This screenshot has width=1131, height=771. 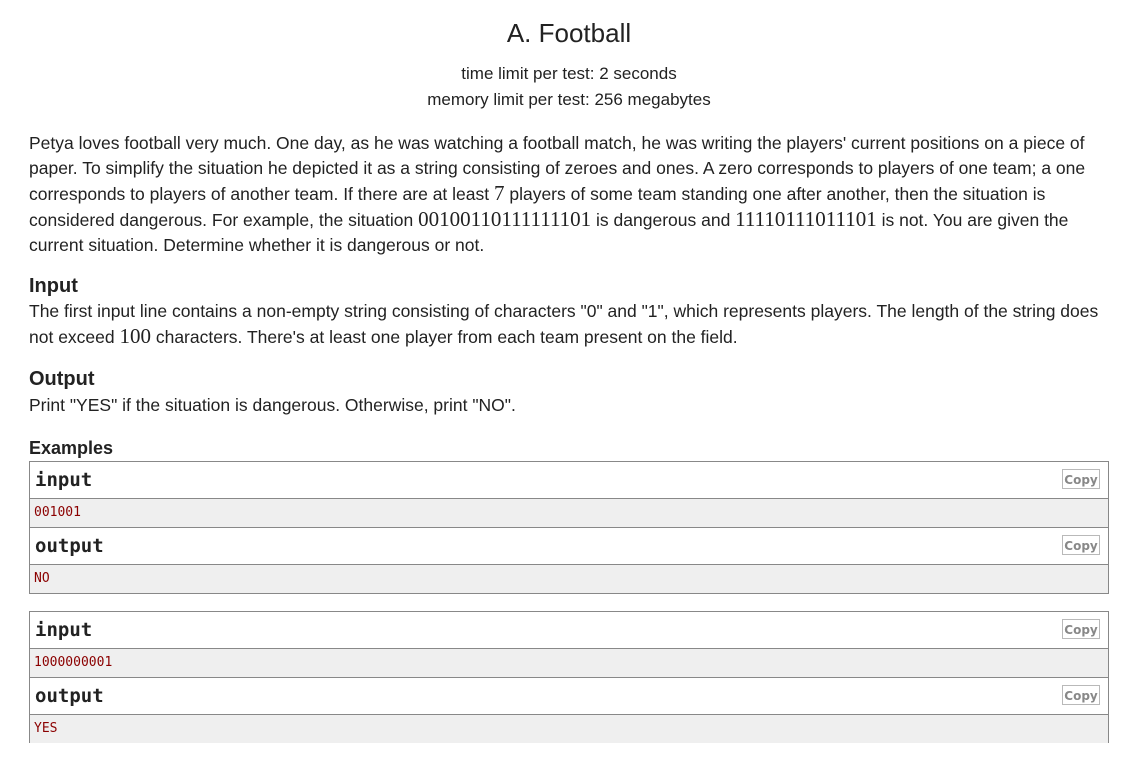 I want to click on output-section-title: Output, so click(x=62, y=379).